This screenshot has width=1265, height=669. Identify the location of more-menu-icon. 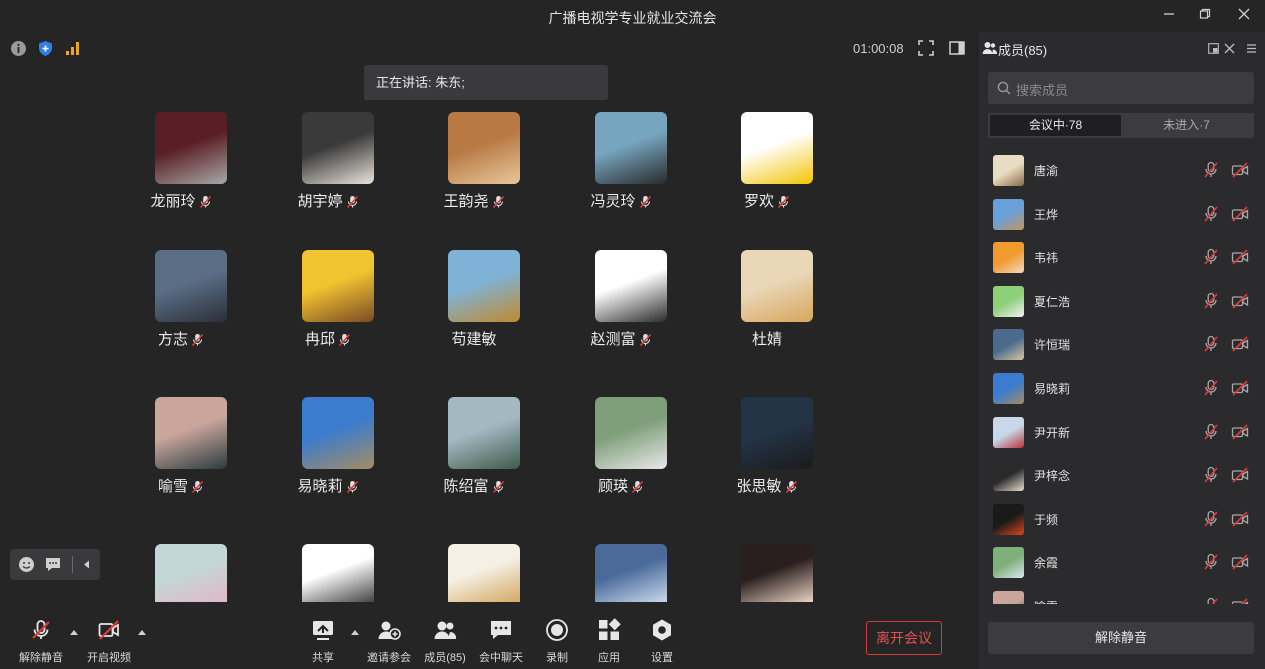
(1251, 48).